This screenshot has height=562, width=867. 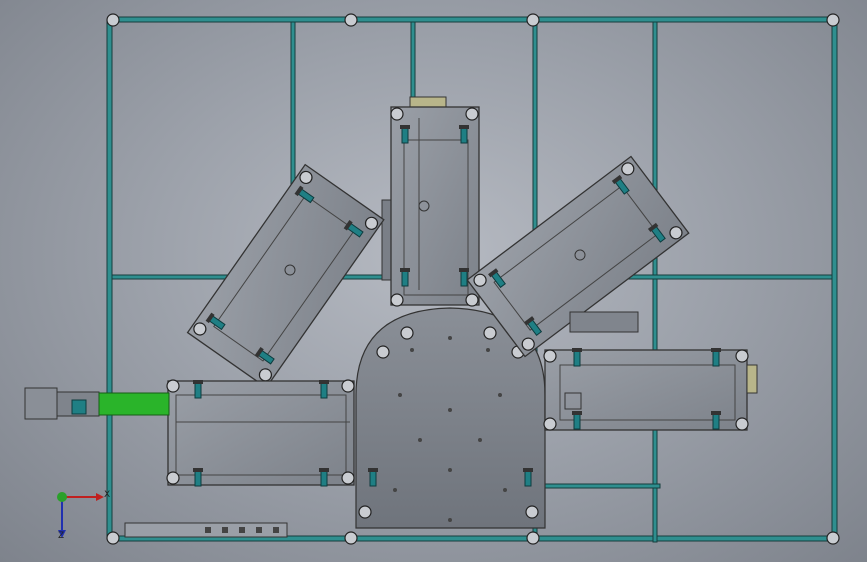 I want to click on z-axis-label: Z, so click(x=61, y=536).